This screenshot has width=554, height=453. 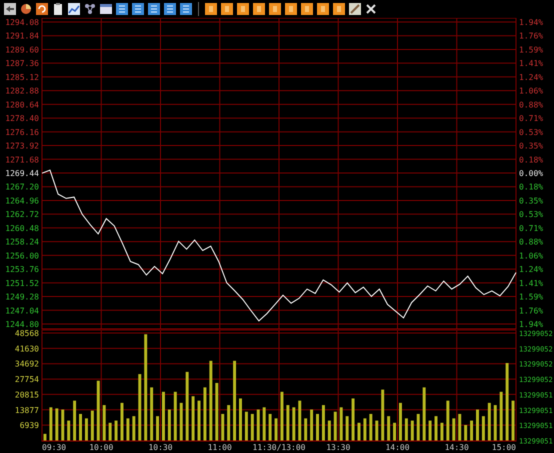 What do you see at coordinates (26, 9) in the screenshot?
I see `pie-icon` at bounding box center [26, 9].